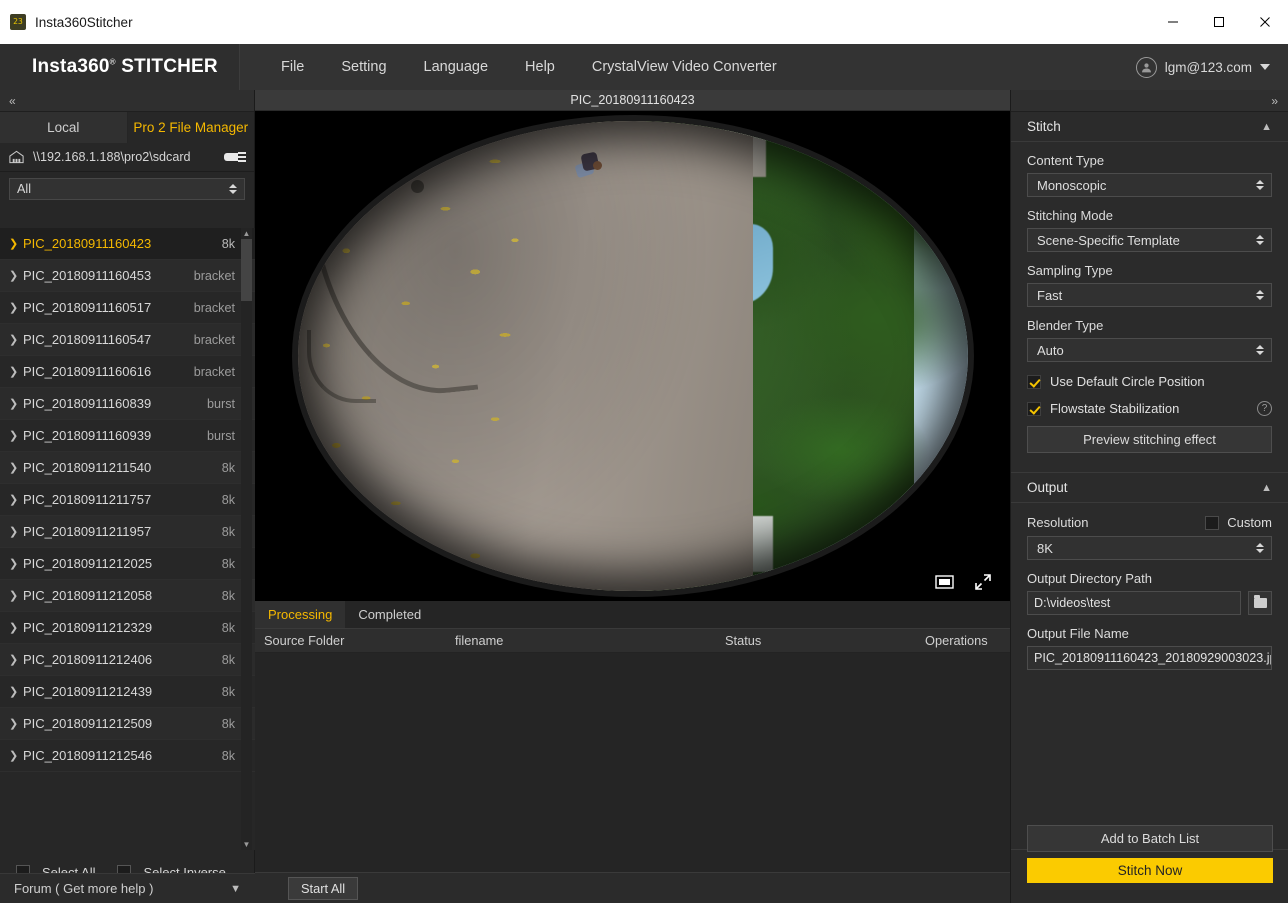 The image size is (1288, 903). I want to click on output-directory-label: Output Directory Path, so click(1089, 578).